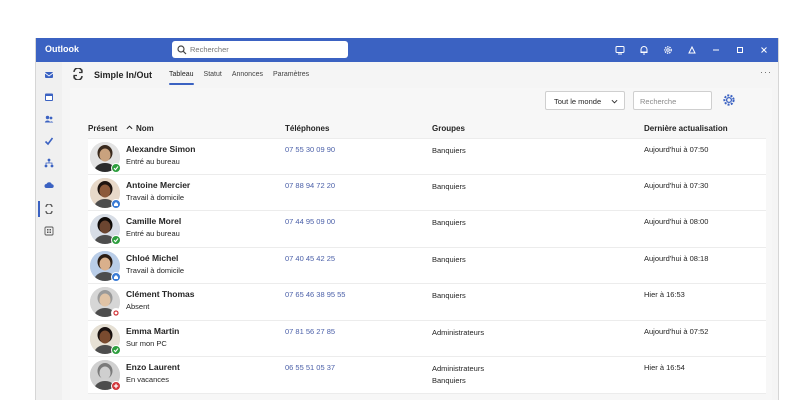 The width and height of the screenshot is (800, 400). What do you see at coordinates (448, 128) in the screenshot?
I see `header-groups: Groupes` at bounding box center [448, 128].